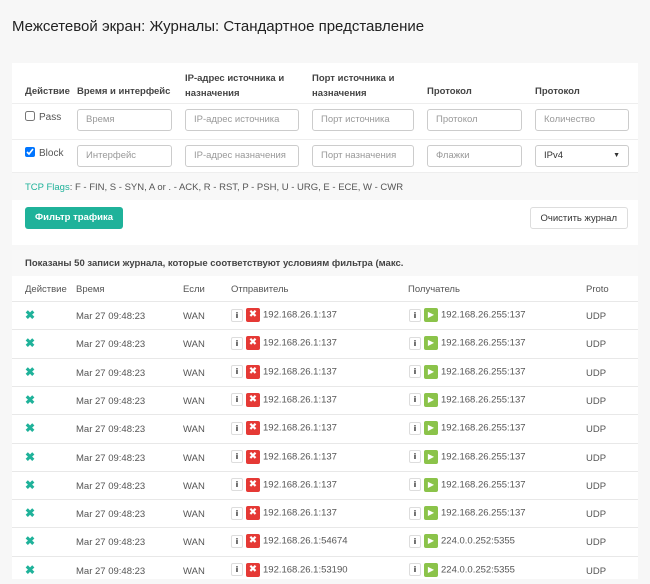 This screenshot has height=584, width=650. Describe the element at coordinates (616, 155) in the screenshot. I see `caret-down-icon: ▼` at that location.